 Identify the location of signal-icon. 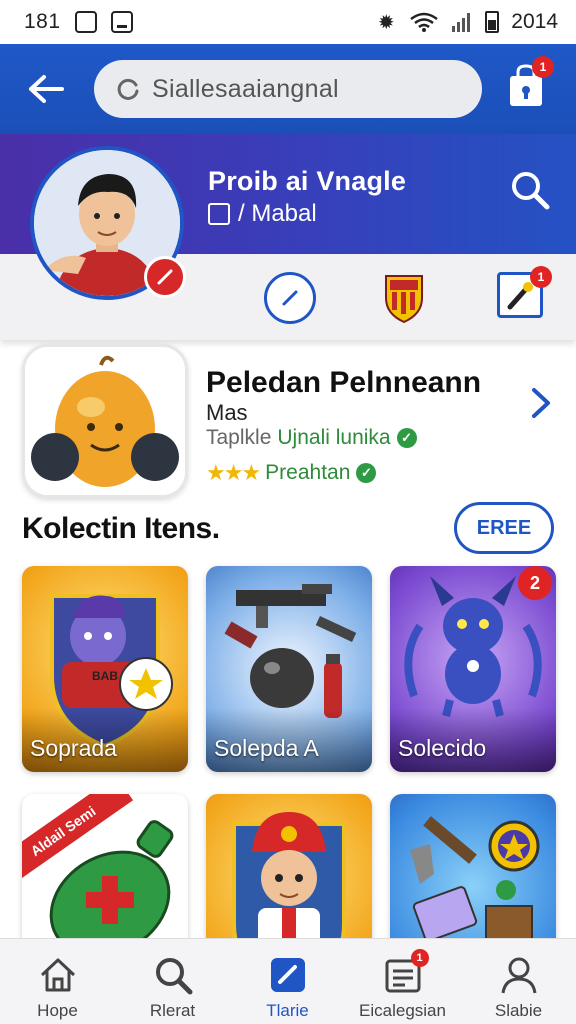
(461, 22).